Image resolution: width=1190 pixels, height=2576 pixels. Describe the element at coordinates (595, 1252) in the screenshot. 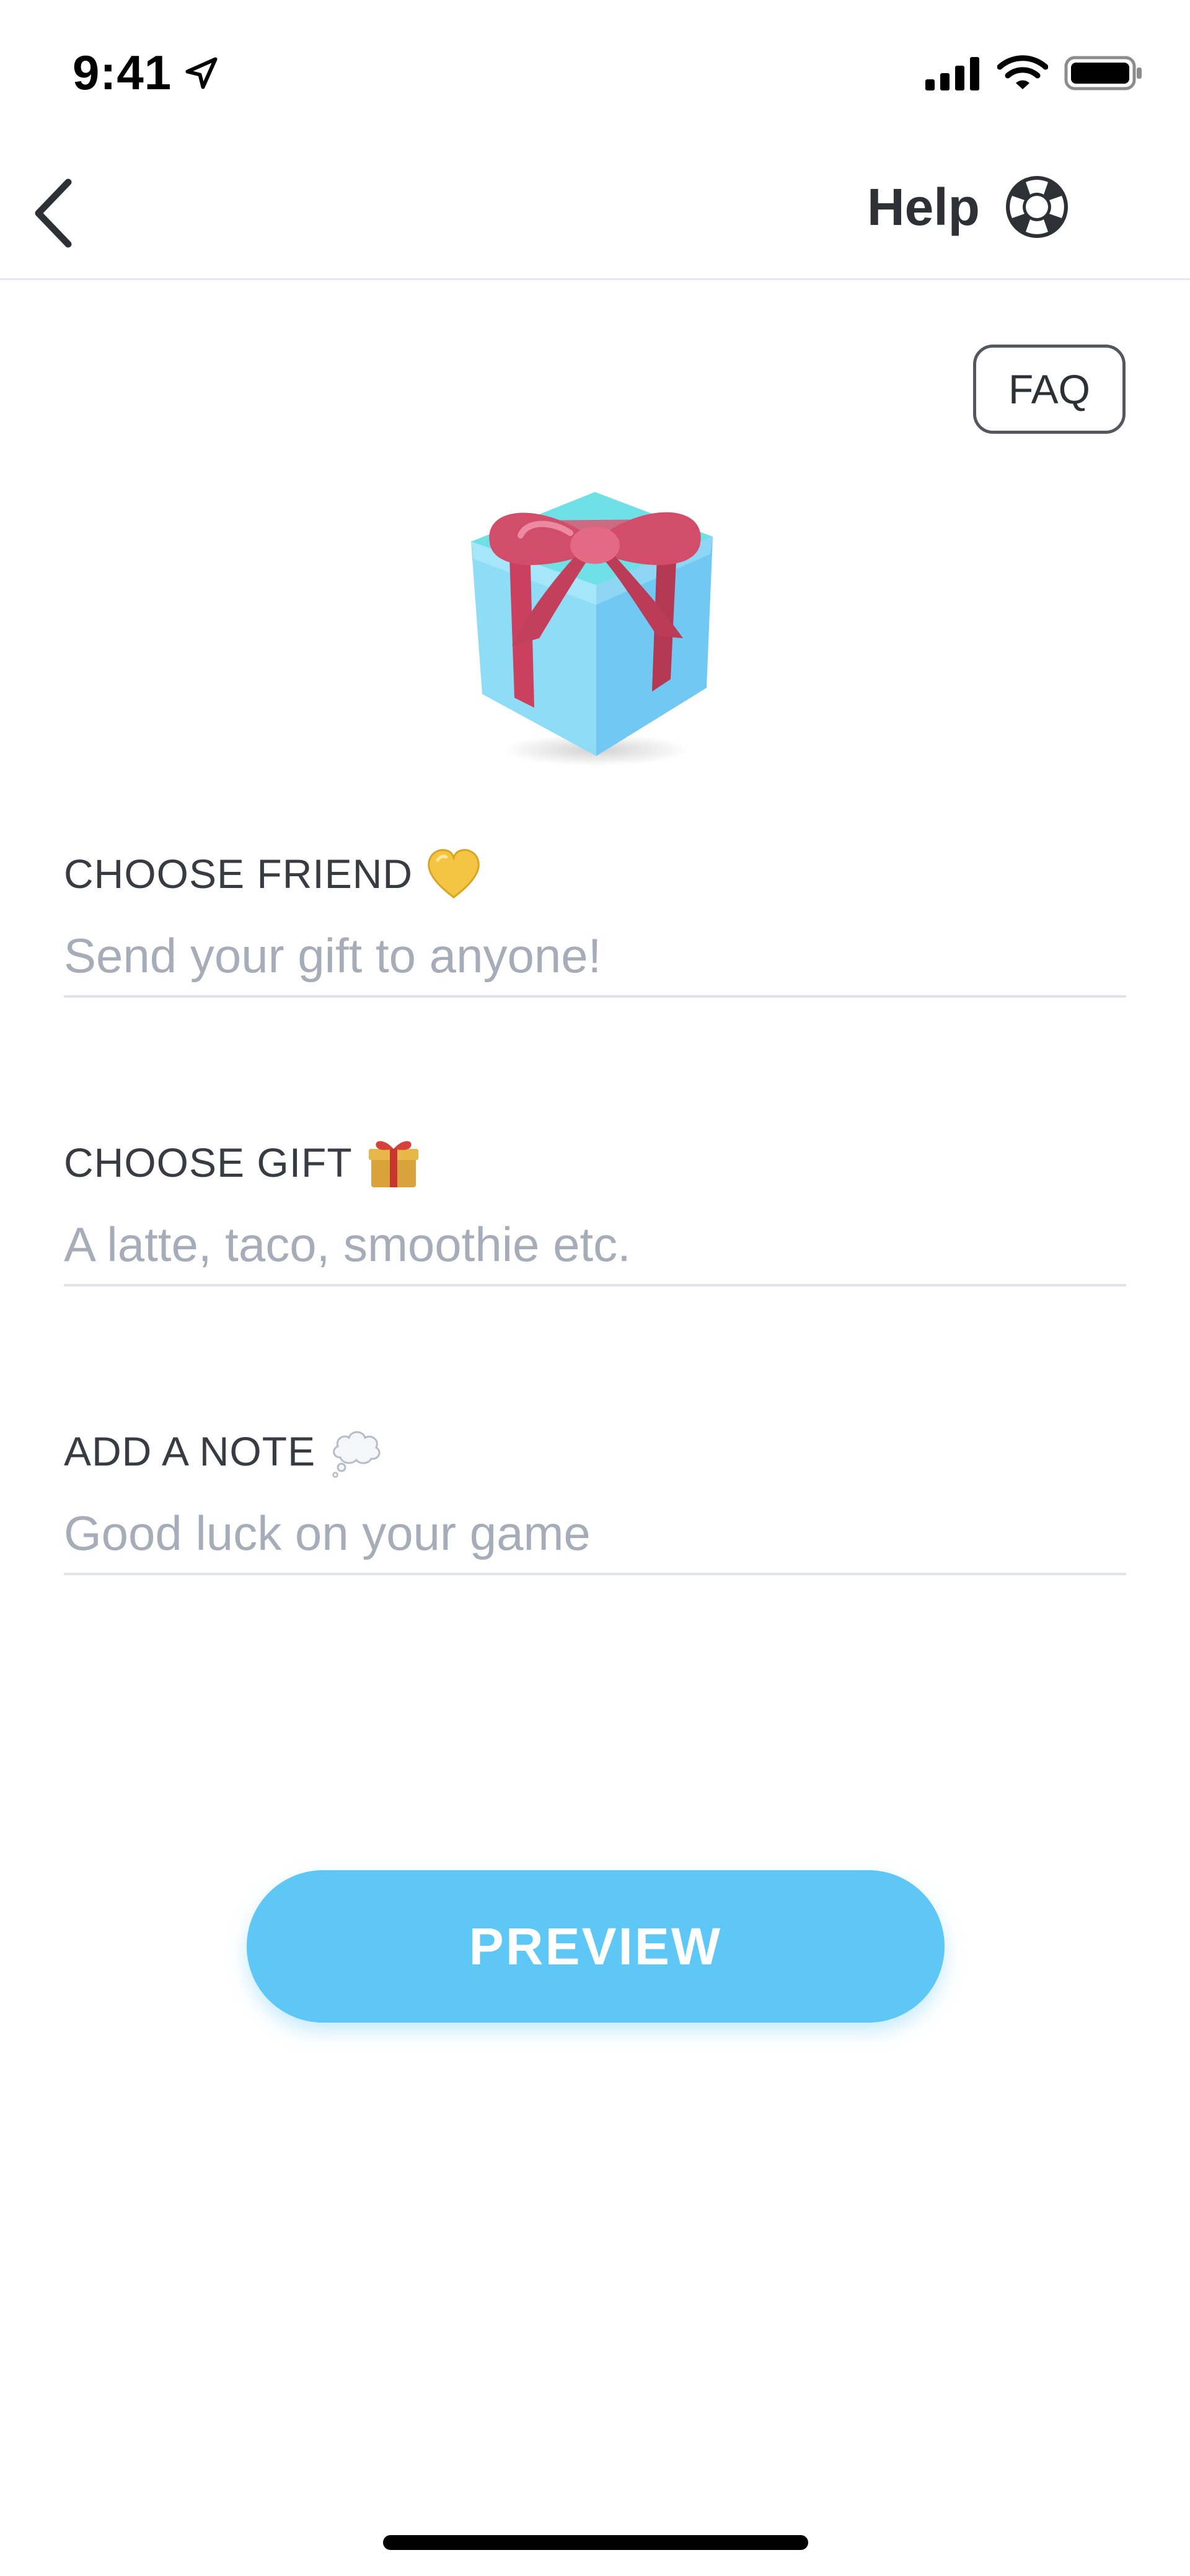

I see `choose-gift-input` at that location.